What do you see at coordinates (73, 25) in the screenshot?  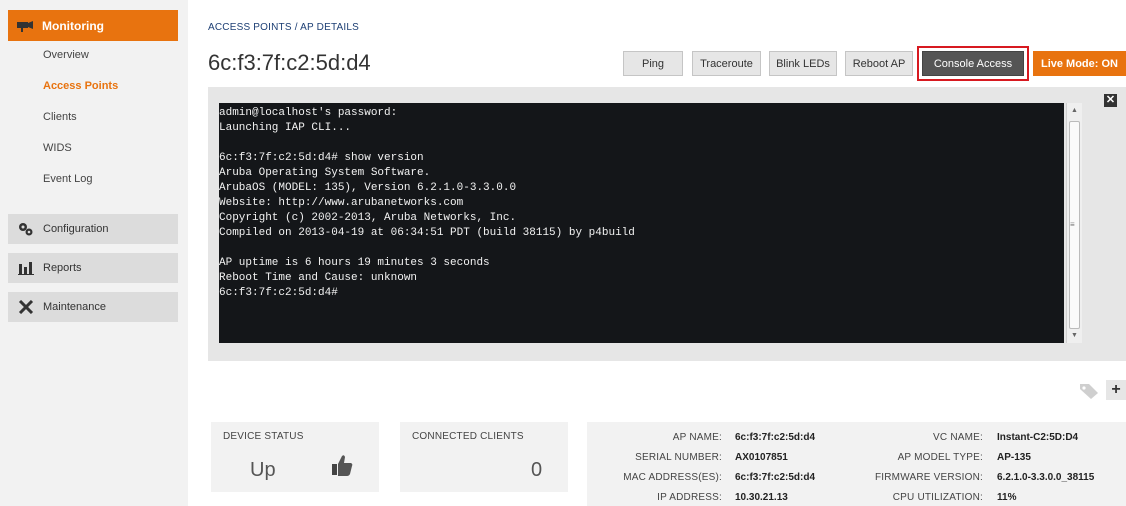 I see `nav-monitoring-label: Monitoring` at bounding box center [73, 25].